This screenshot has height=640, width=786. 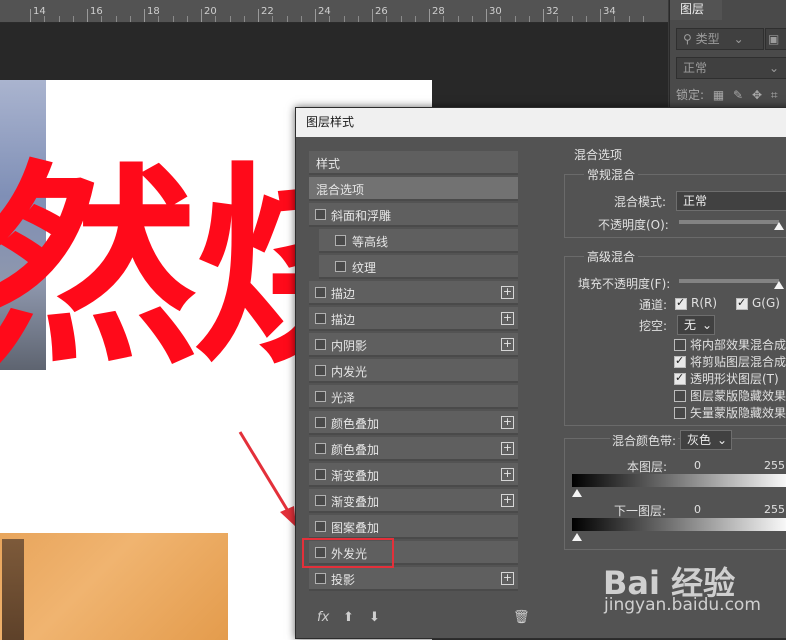 I want to click on style-item-13: 渐变叠加 +, so click(x=413, y=501).